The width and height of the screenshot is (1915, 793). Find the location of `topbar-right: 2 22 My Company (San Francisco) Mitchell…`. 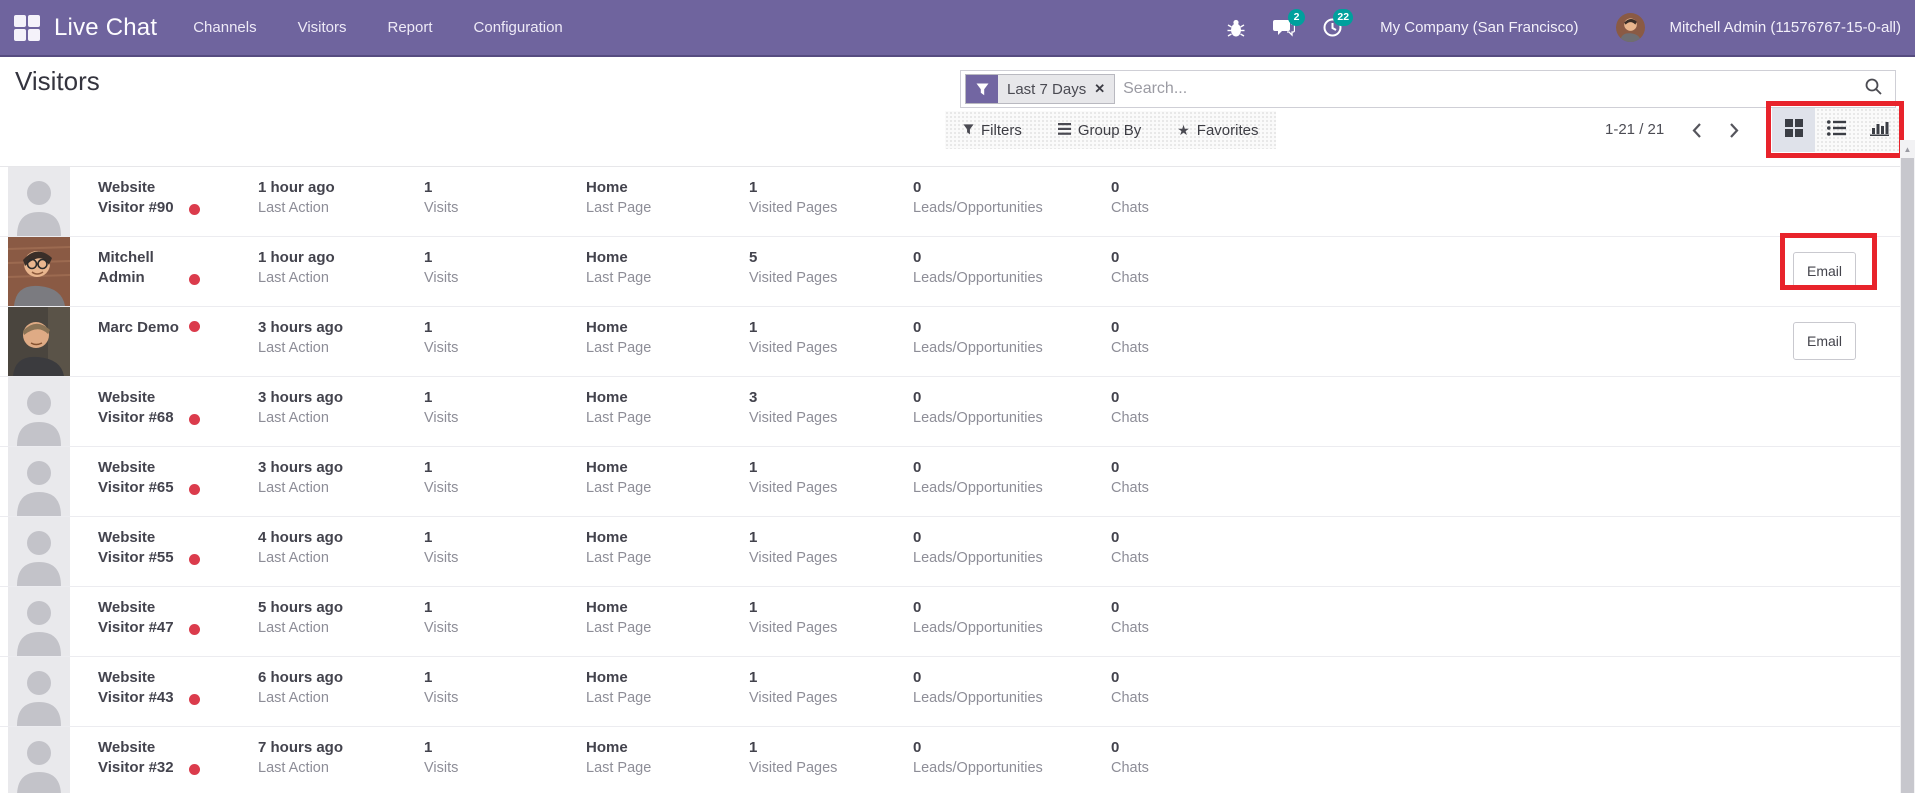

topbar-right: 2 22 My Company (San Francisco) Mitchell… is located at coordinates (1562, 25).